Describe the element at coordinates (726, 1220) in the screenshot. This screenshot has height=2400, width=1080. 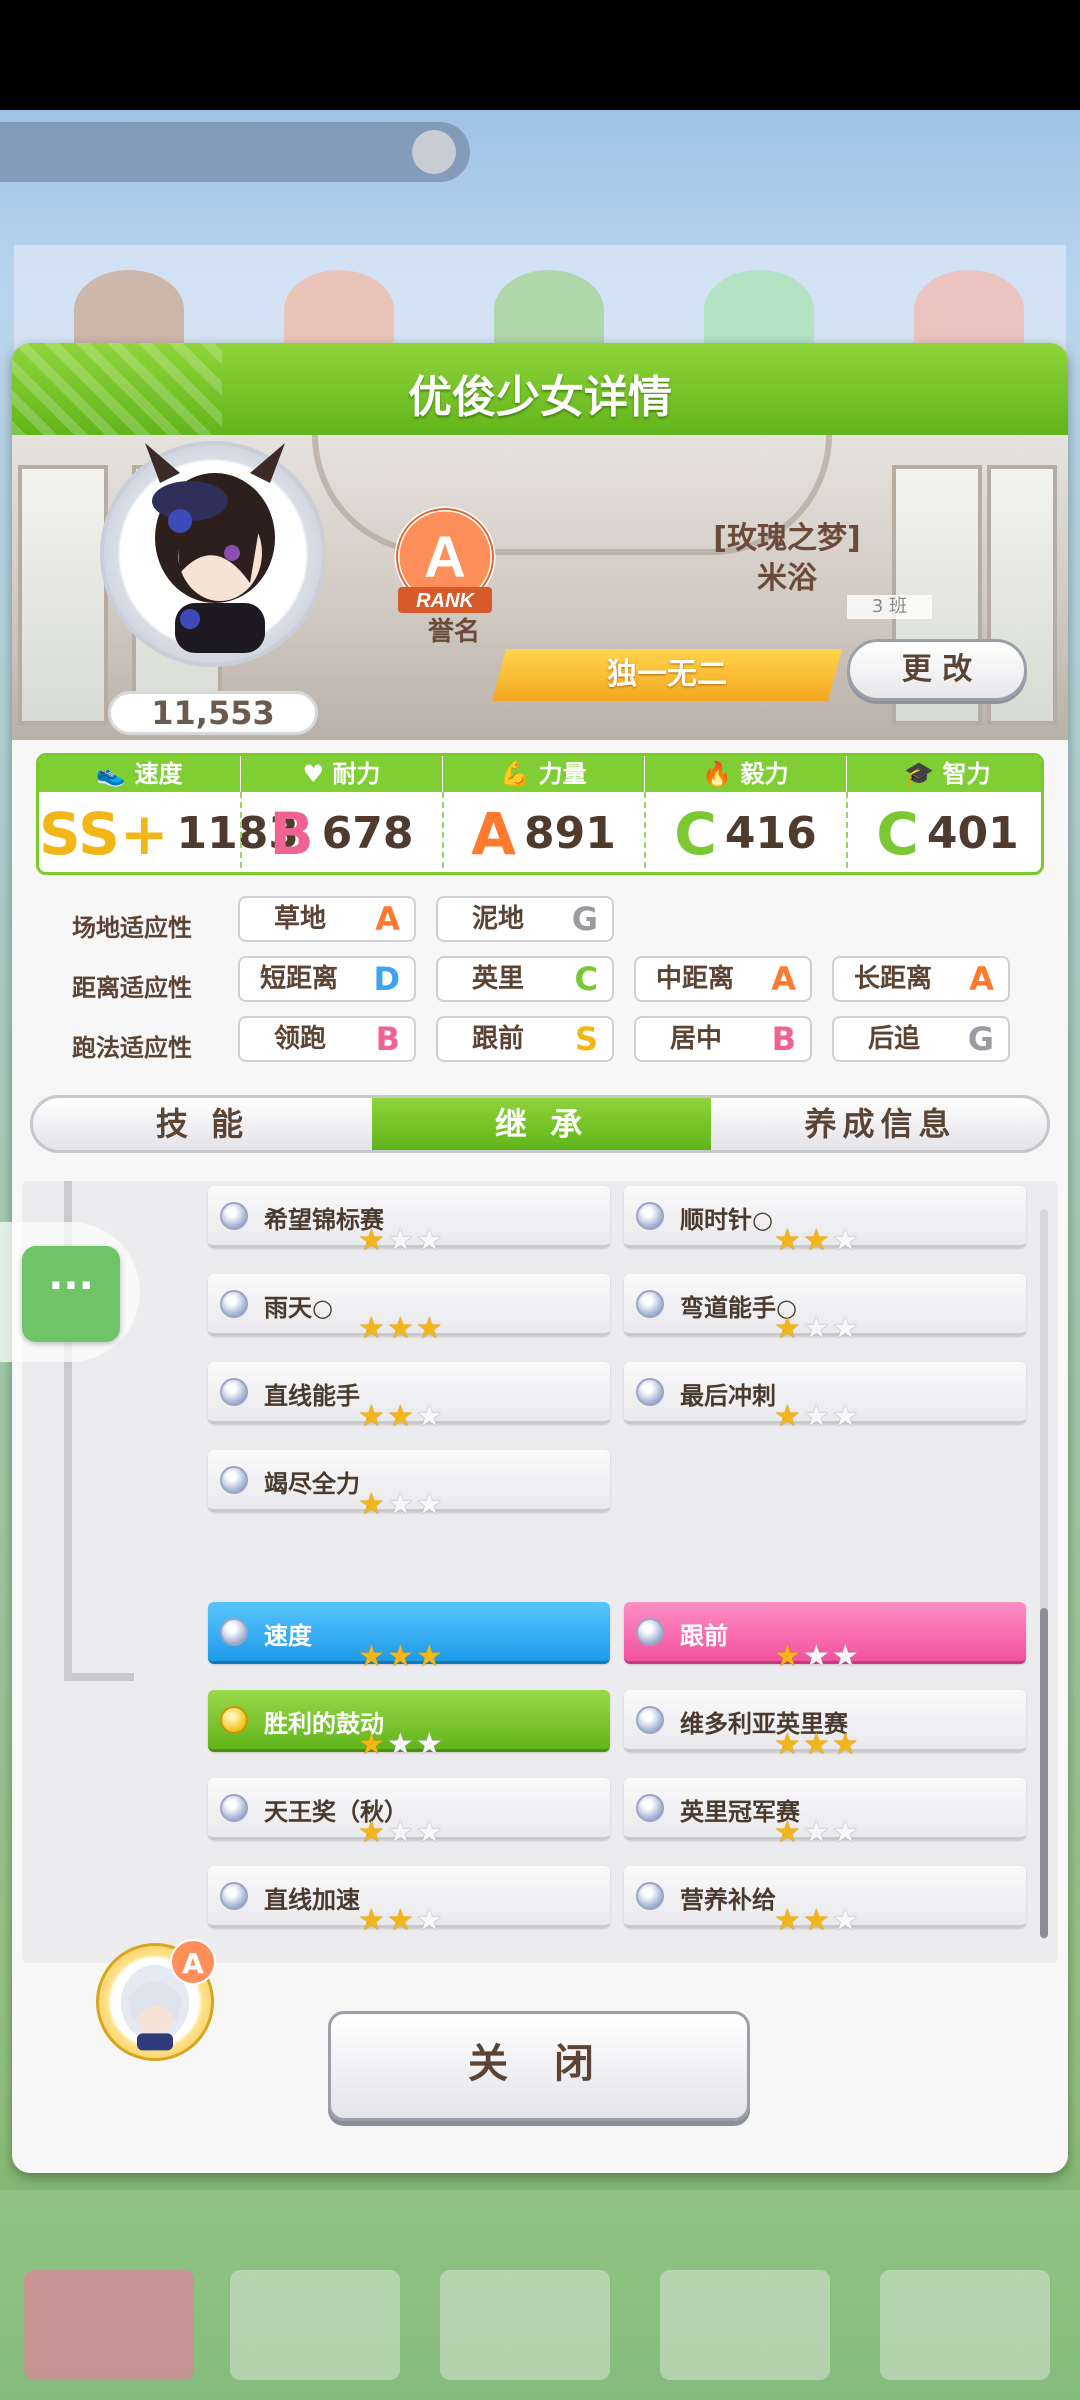
I see `skill-name: 顺时针○` at that location.